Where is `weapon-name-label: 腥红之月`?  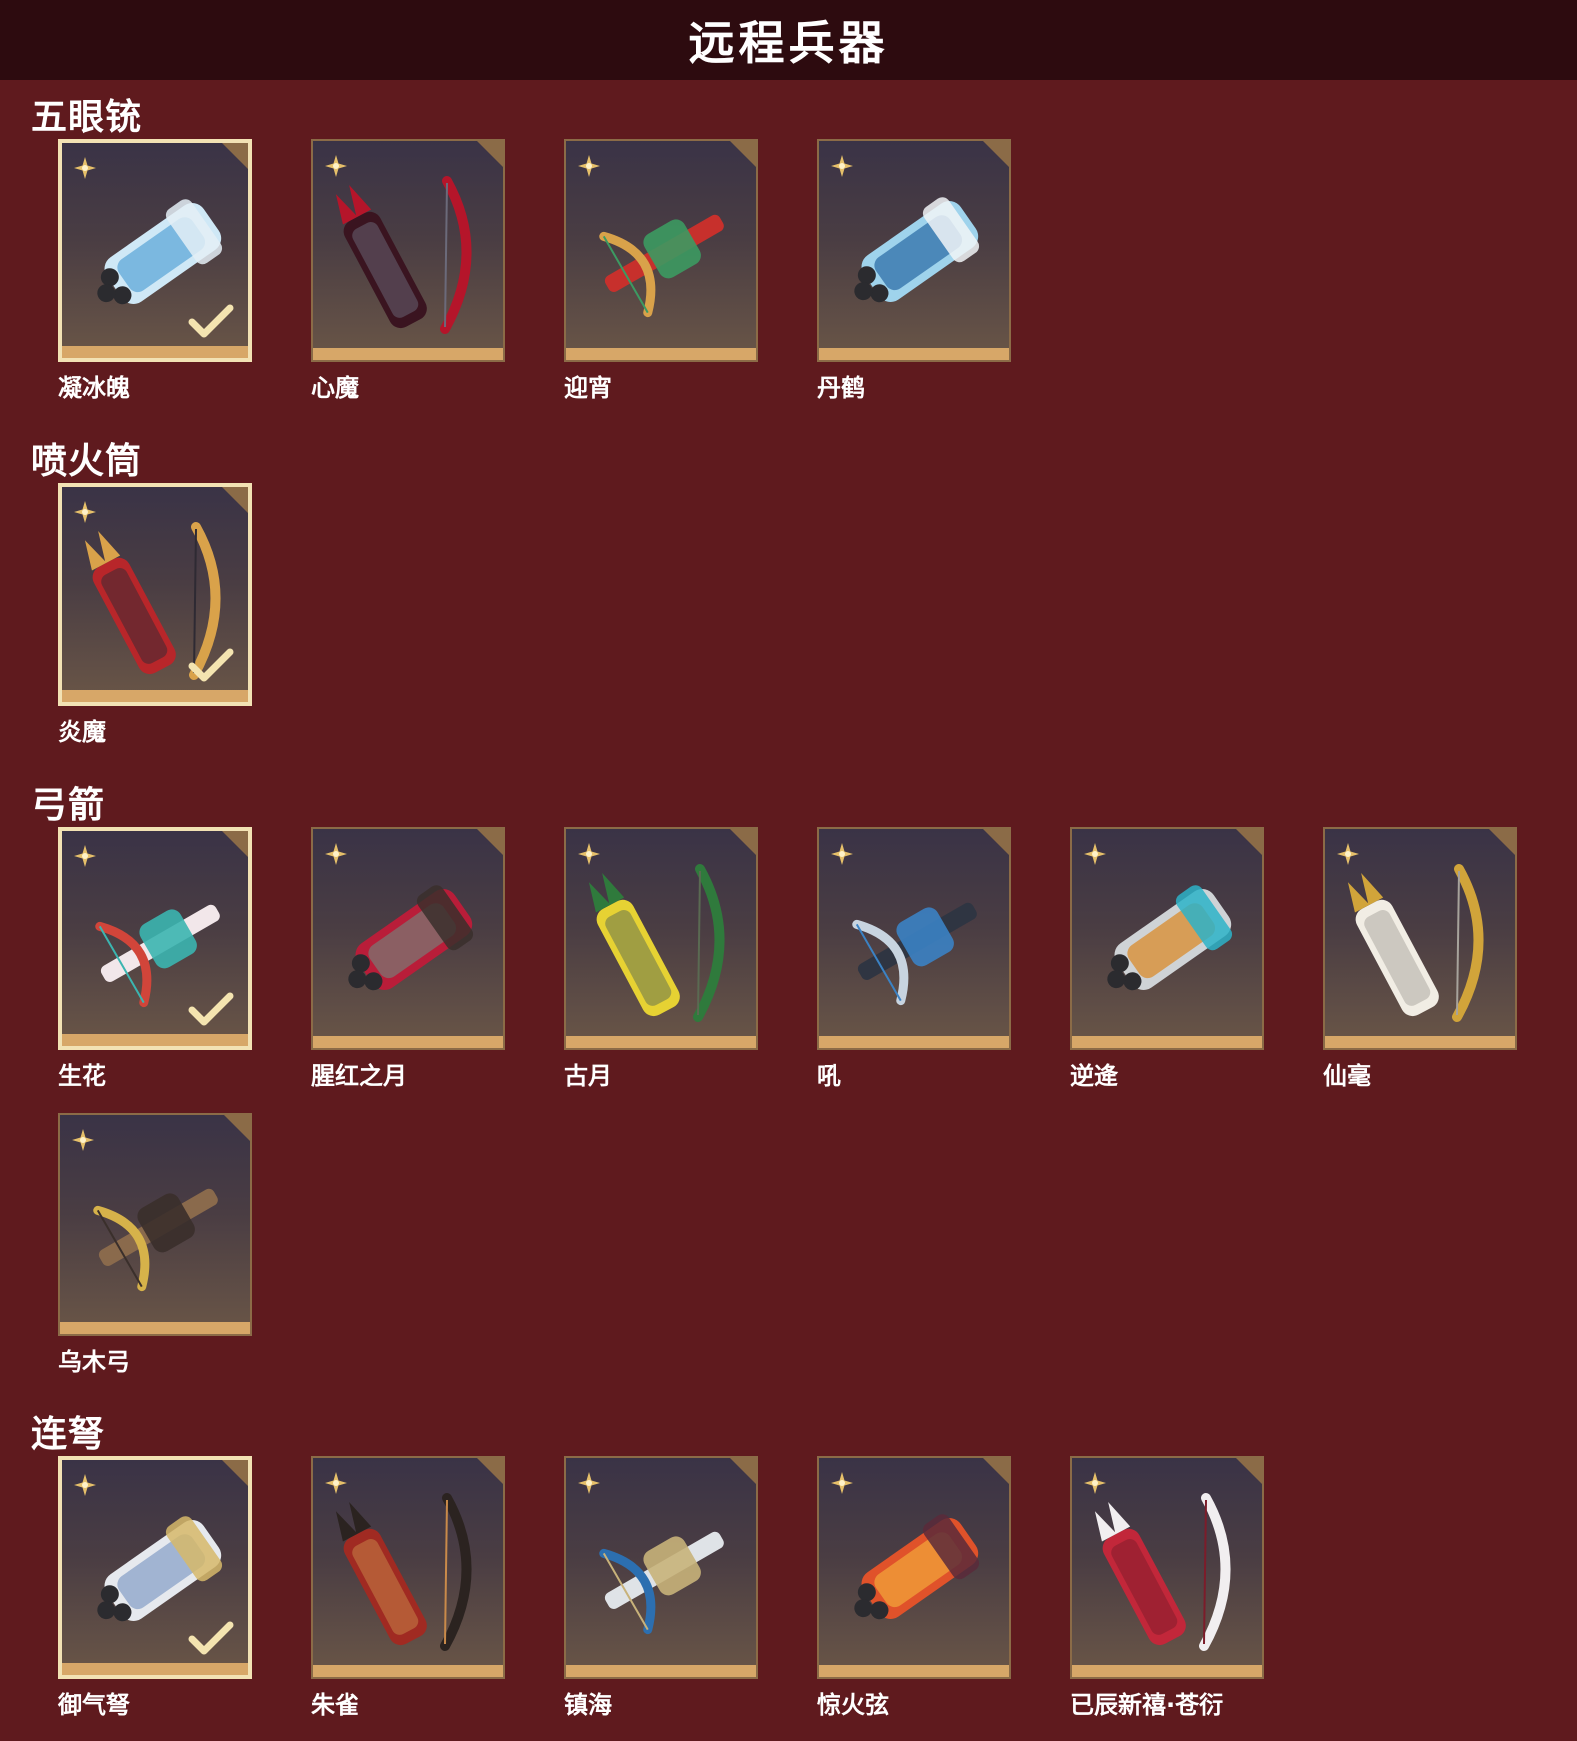
weapon-name-label: 腥红之月 is located at coordinates (359, 1076).